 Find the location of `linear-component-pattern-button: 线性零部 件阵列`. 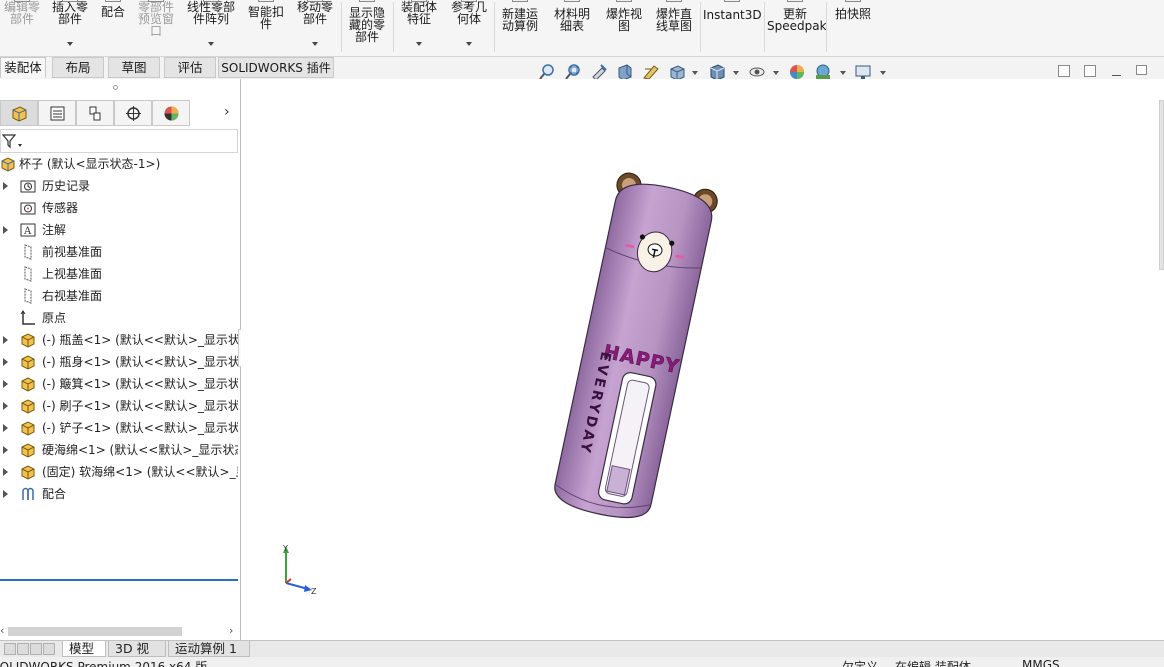

linear-component-pattern-button: 线性零部 件阵列 is located at coordinates (211, 27).